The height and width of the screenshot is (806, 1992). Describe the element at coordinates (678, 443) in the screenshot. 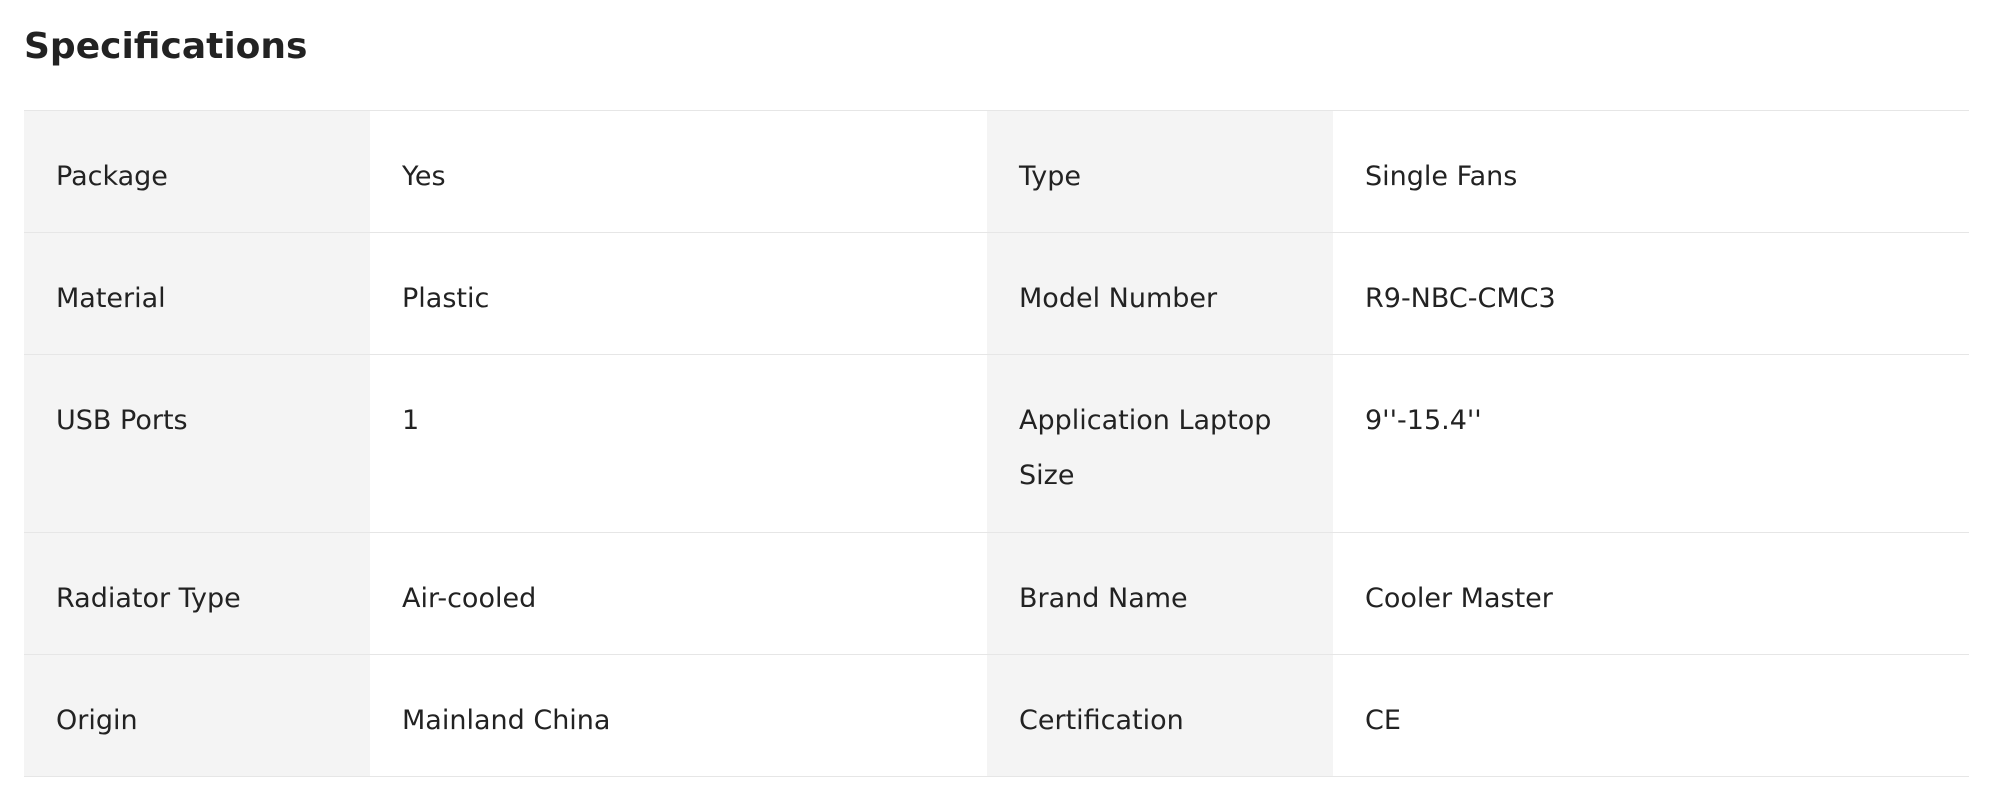

I see `spec-value-usb-ports: 1` at that location.